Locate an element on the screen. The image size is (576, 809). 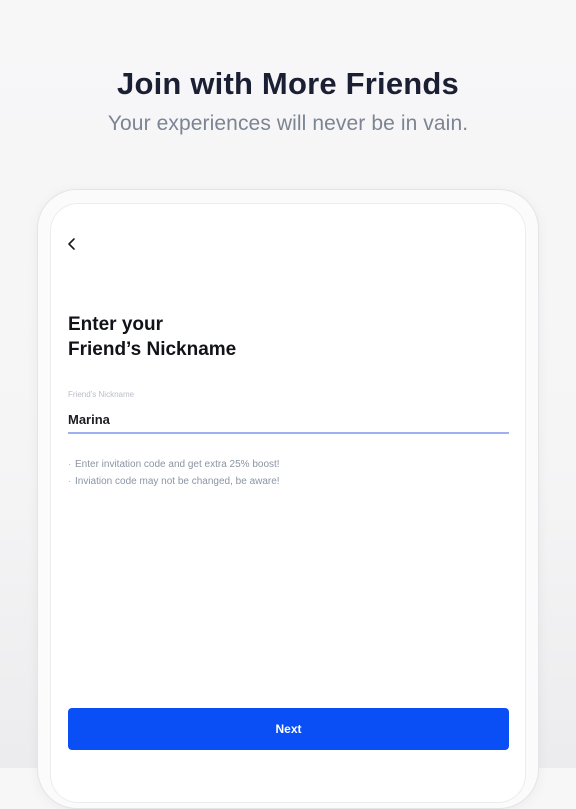
chevron-left-icon is located at coordinates (71, 244).